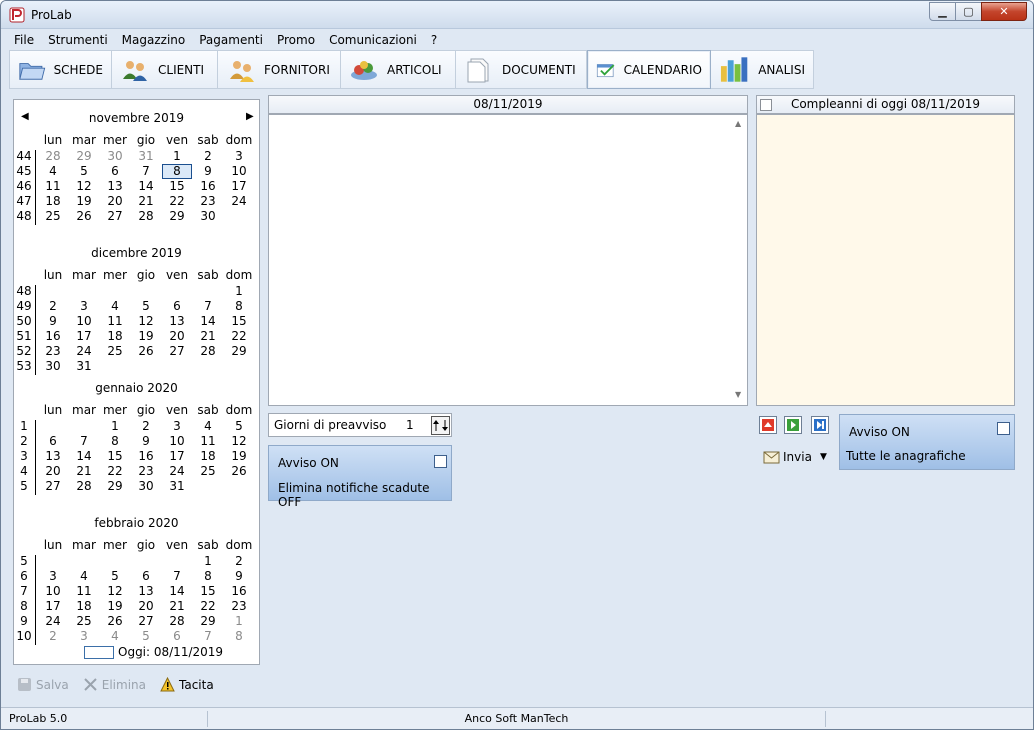 The height and width of the screenshot is (730, 1034). I want to click on menu-comunicazioni: Comunicazioni, so click(373, 40).